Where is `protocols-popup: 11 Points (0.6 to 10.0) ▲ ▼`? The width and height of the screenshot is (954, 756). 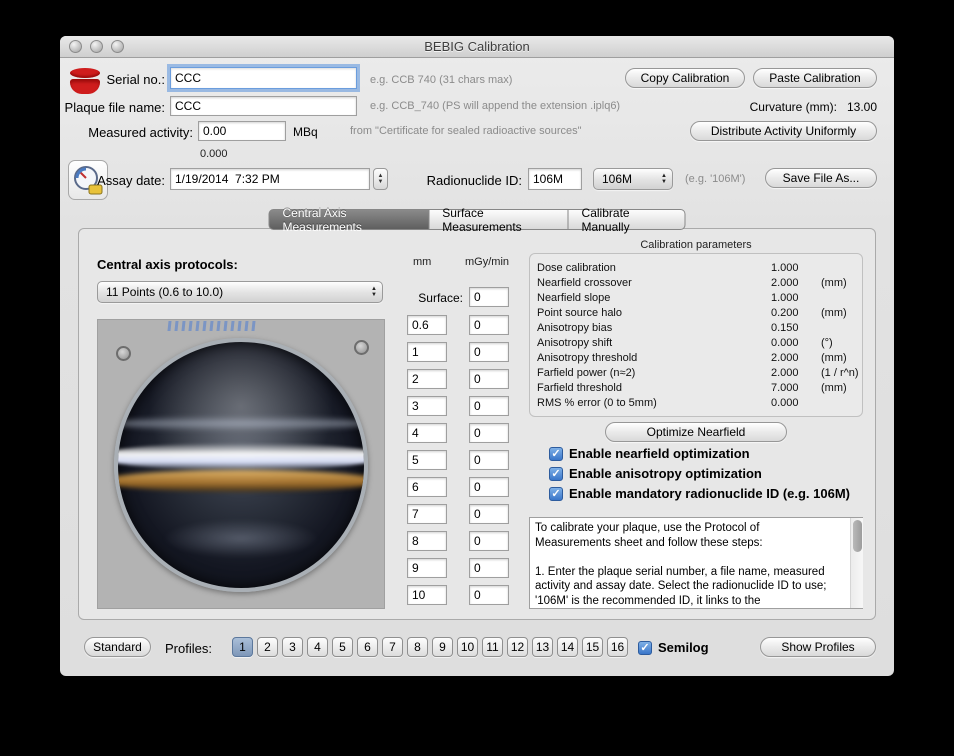
protocols-popup: 11 Points (0.6 to 10.0) ▲ ▼ is located at coordinates (240, 292).